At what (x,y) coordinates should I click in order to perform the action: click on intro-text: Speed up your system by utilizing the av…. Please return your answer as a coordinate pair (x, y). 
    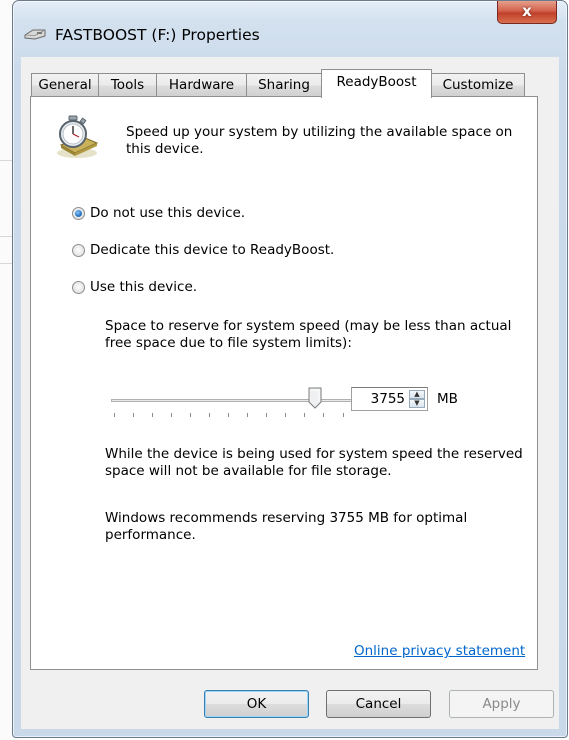
    Looking at the image, I should click on (319, 140).